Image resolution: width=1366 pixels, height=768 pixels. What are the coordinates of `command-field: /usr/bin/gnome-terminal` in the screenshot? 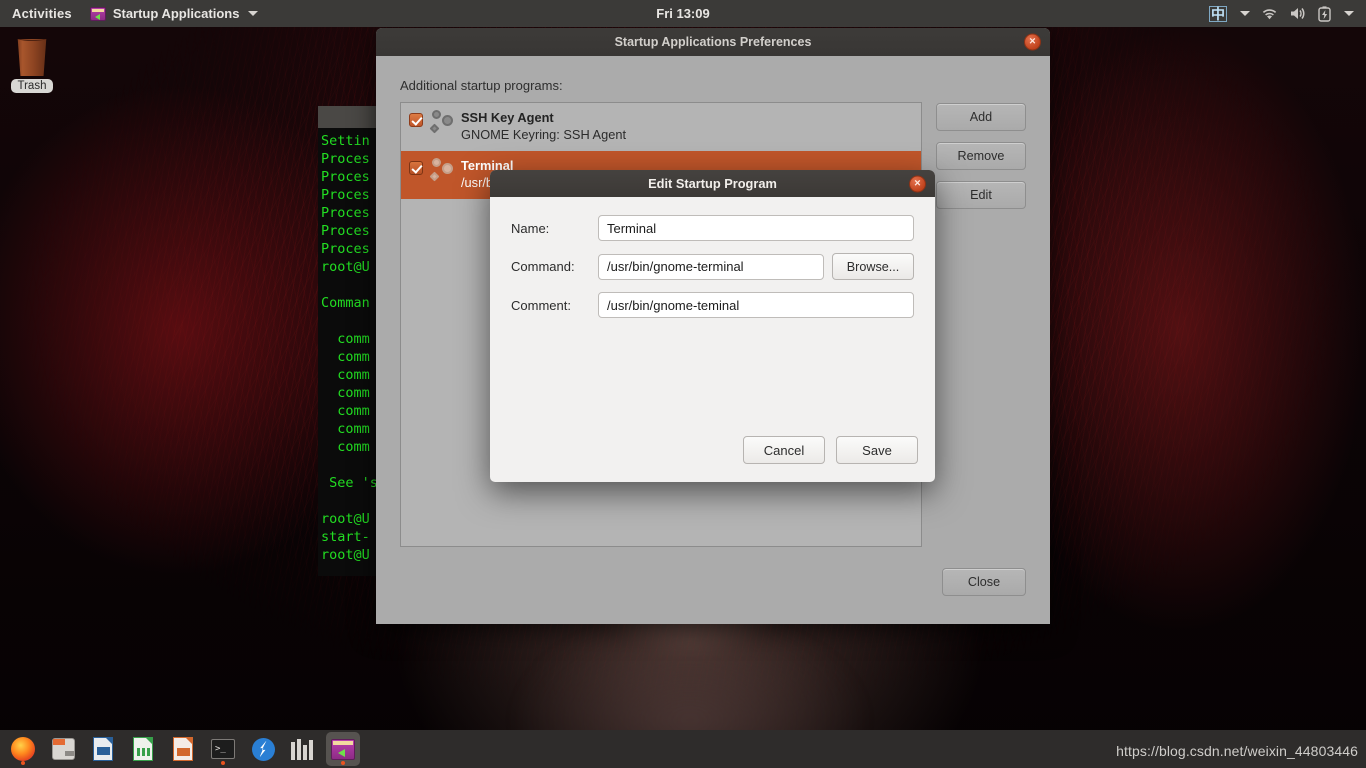 It's located at (711, 266).